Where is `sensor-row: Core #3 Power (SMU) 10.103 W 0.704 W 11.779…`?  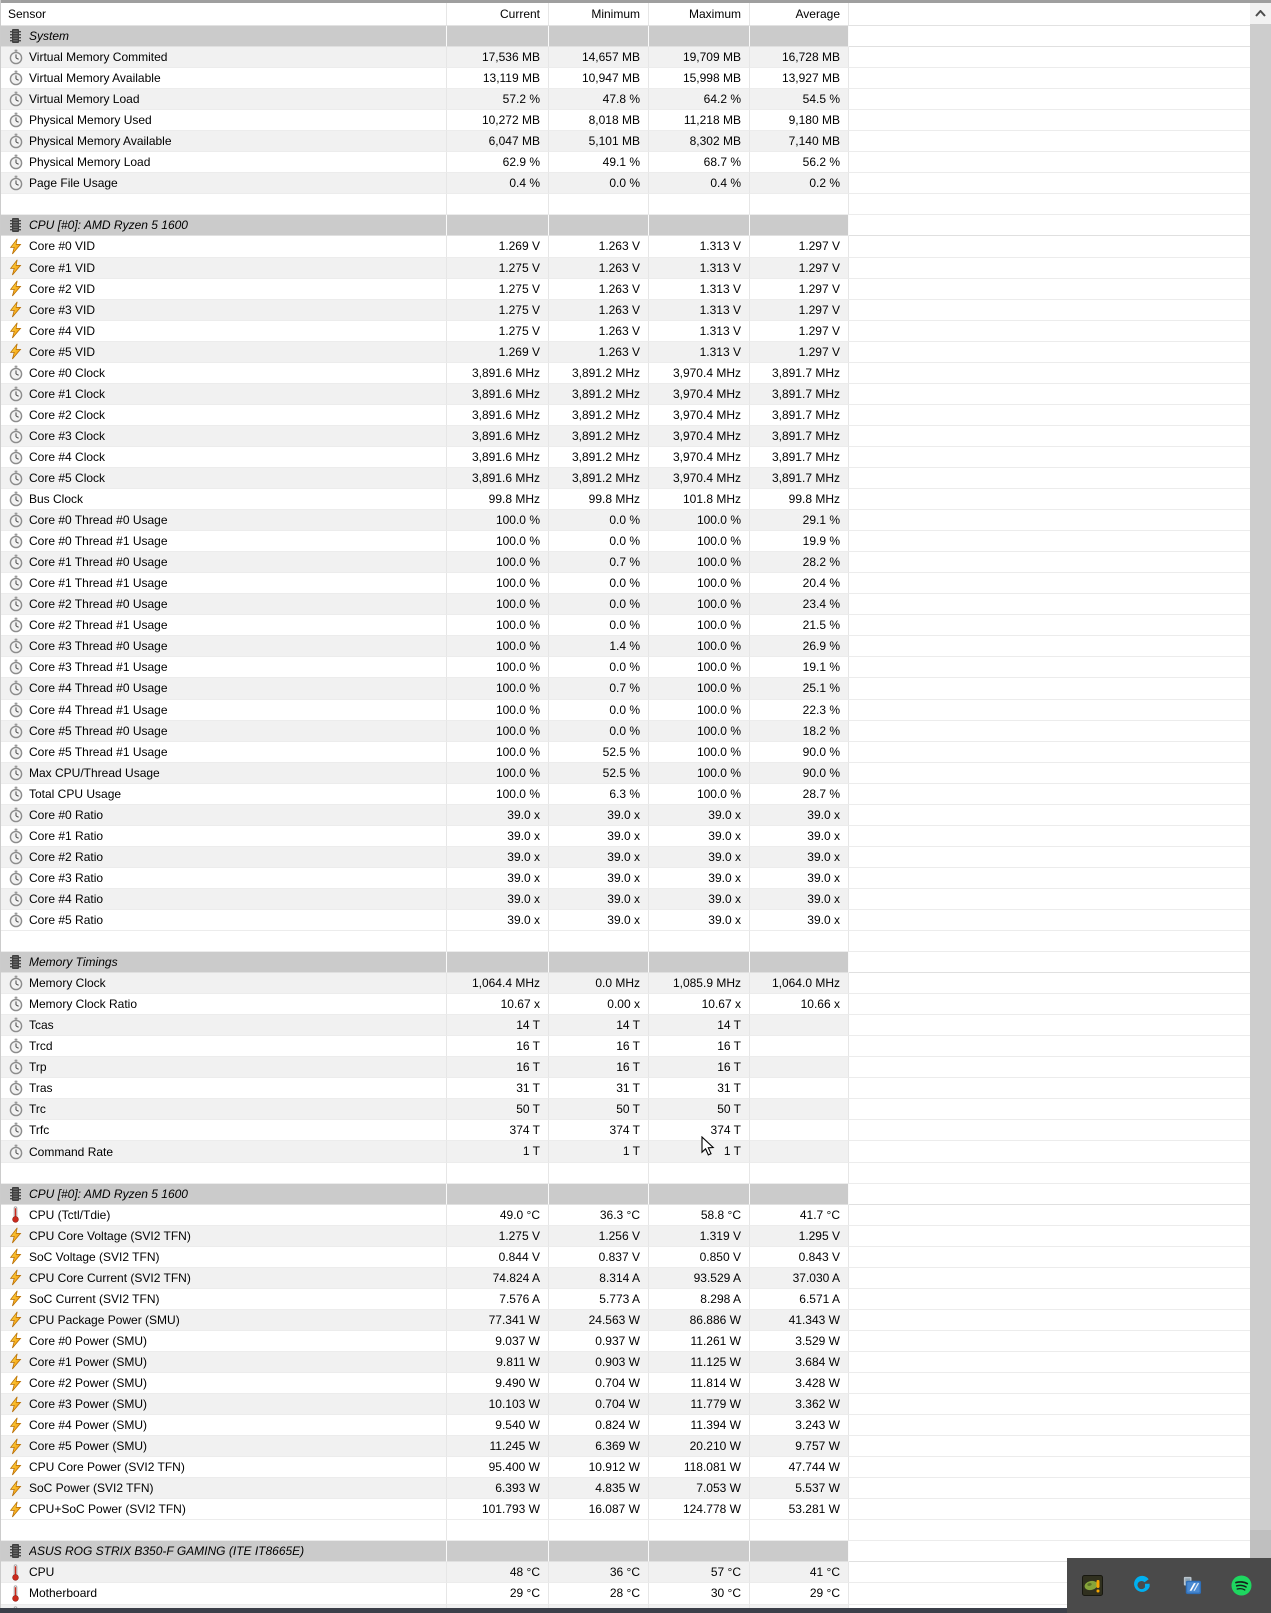
sensor-row: Core #3 Power (SMU) 10.103 W 0.704 W 11.779… is located at coordinates (625, 1405).